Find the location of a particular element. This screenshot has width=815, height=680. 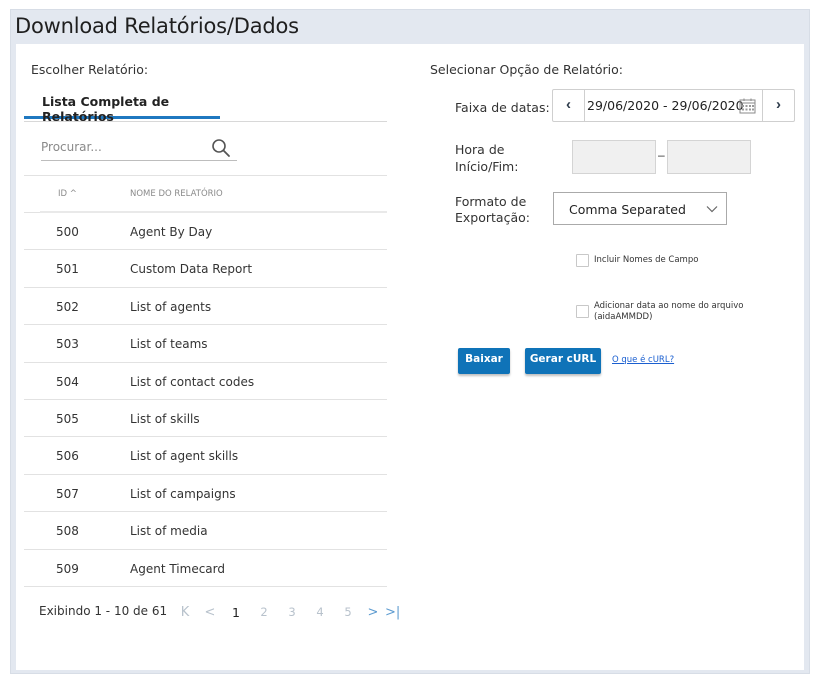

select-option-label: Selecionar Opção de Relatório: is located at coordinates (526, 69).